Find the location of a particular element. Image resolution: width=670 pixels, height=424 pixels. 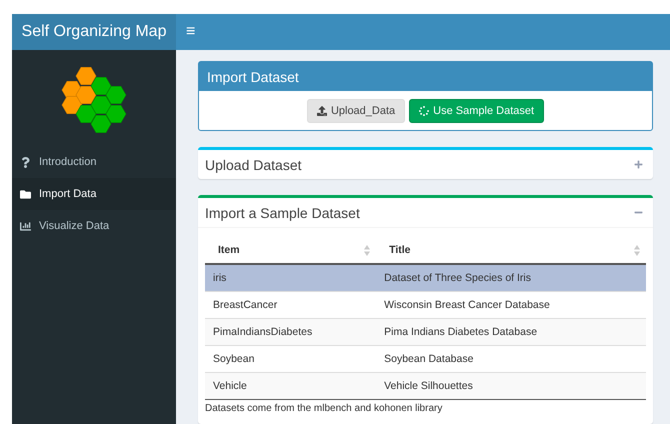

sidebar-item-label: Introduction is located at coordinates (67, 162).